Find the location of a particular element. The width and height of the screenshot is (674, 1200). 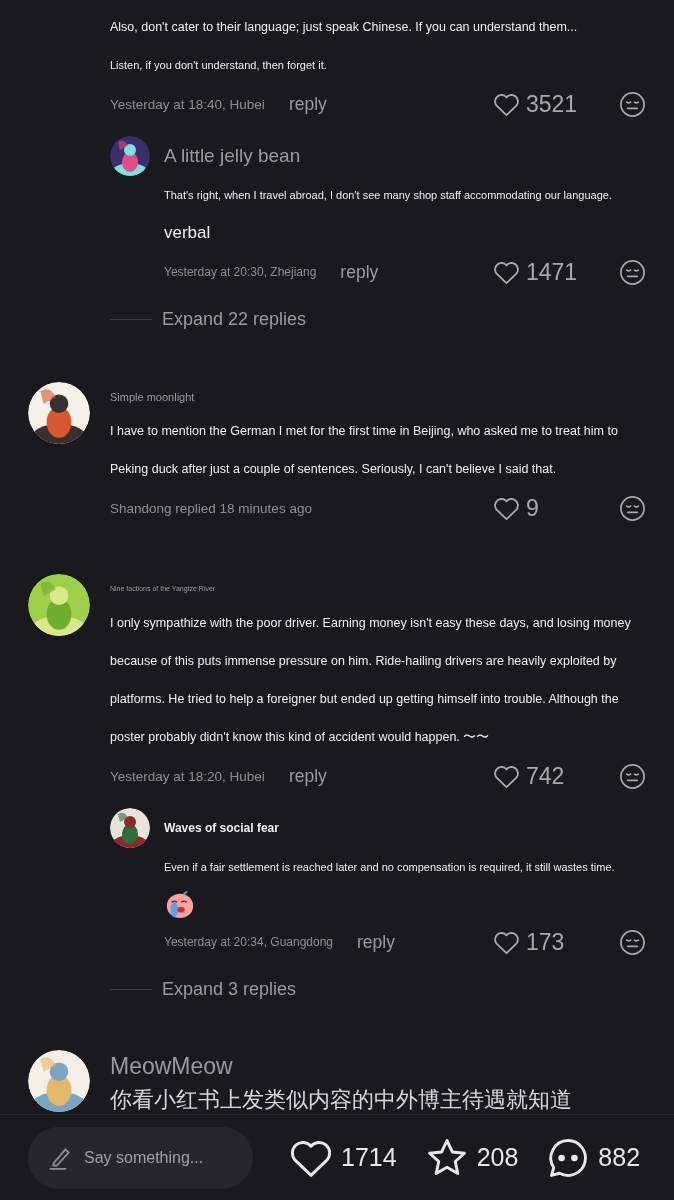

expand-replies-button: Expand 22 replies is located at coordinates (234, 319).